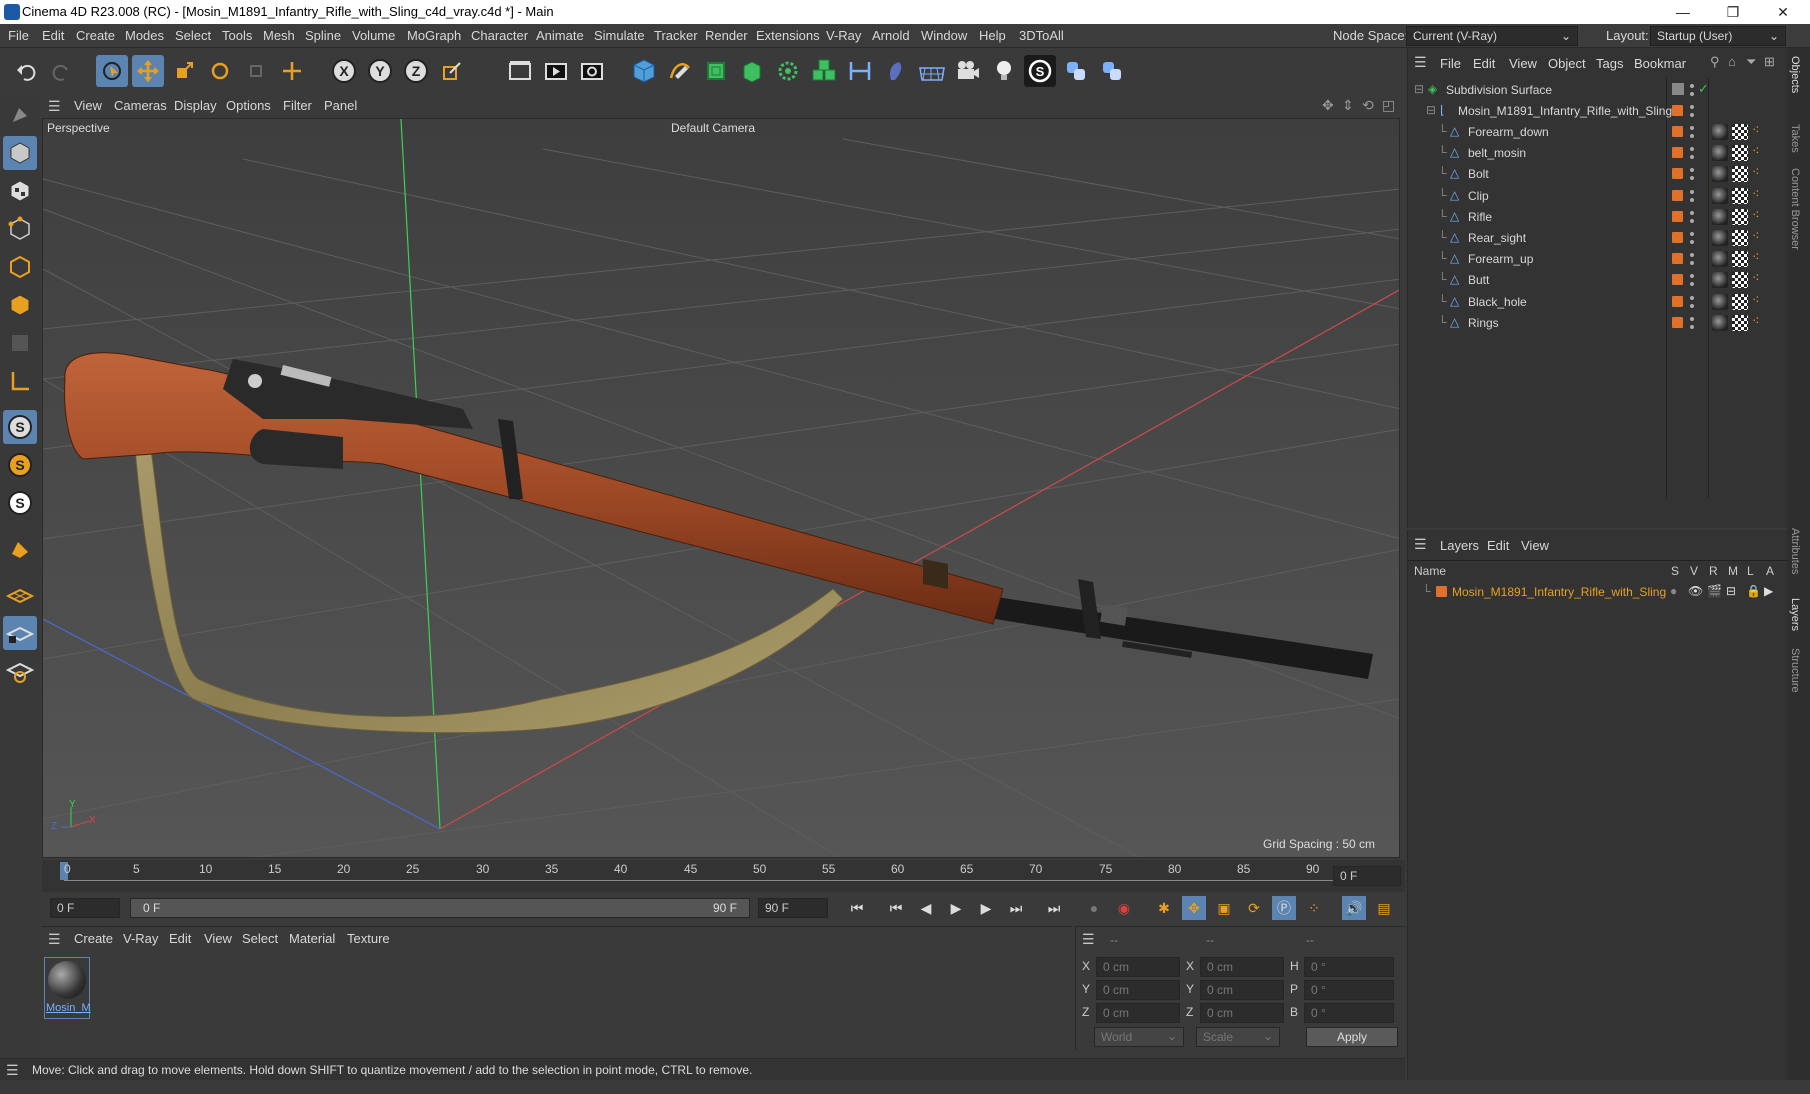 This screenshot has width=1810, height=1094. What do you see at coordinates (323, 35) in the screenshot?
I see `menu-spline: Spline` at bounding box center [323, 35].